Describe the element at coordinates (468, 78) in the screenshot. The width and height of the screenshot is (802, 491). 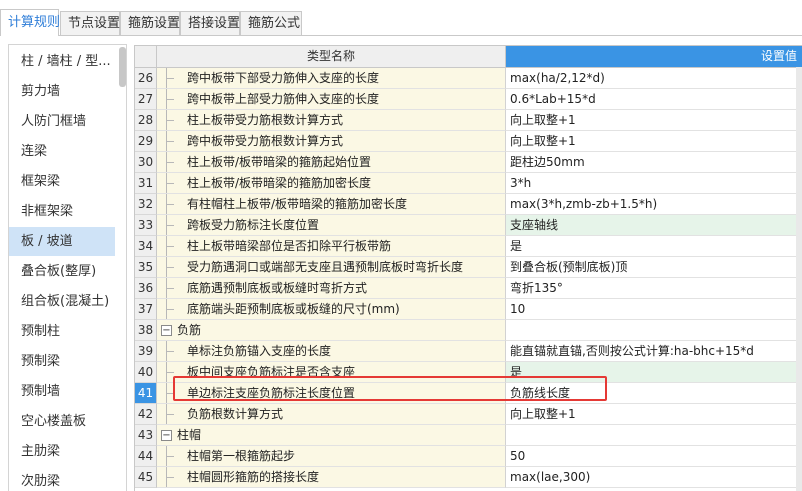
I see `table-row: 26 跨中板带下部受力筋伸入支座的长度 max(ha/2,12*d)` at that location.